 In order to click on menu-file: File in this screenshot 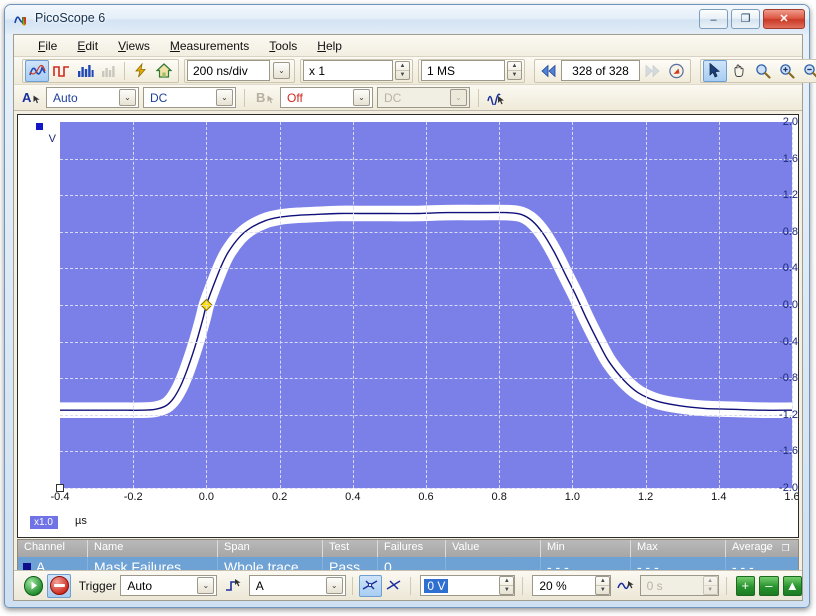, I will do `click(47, 46)`.